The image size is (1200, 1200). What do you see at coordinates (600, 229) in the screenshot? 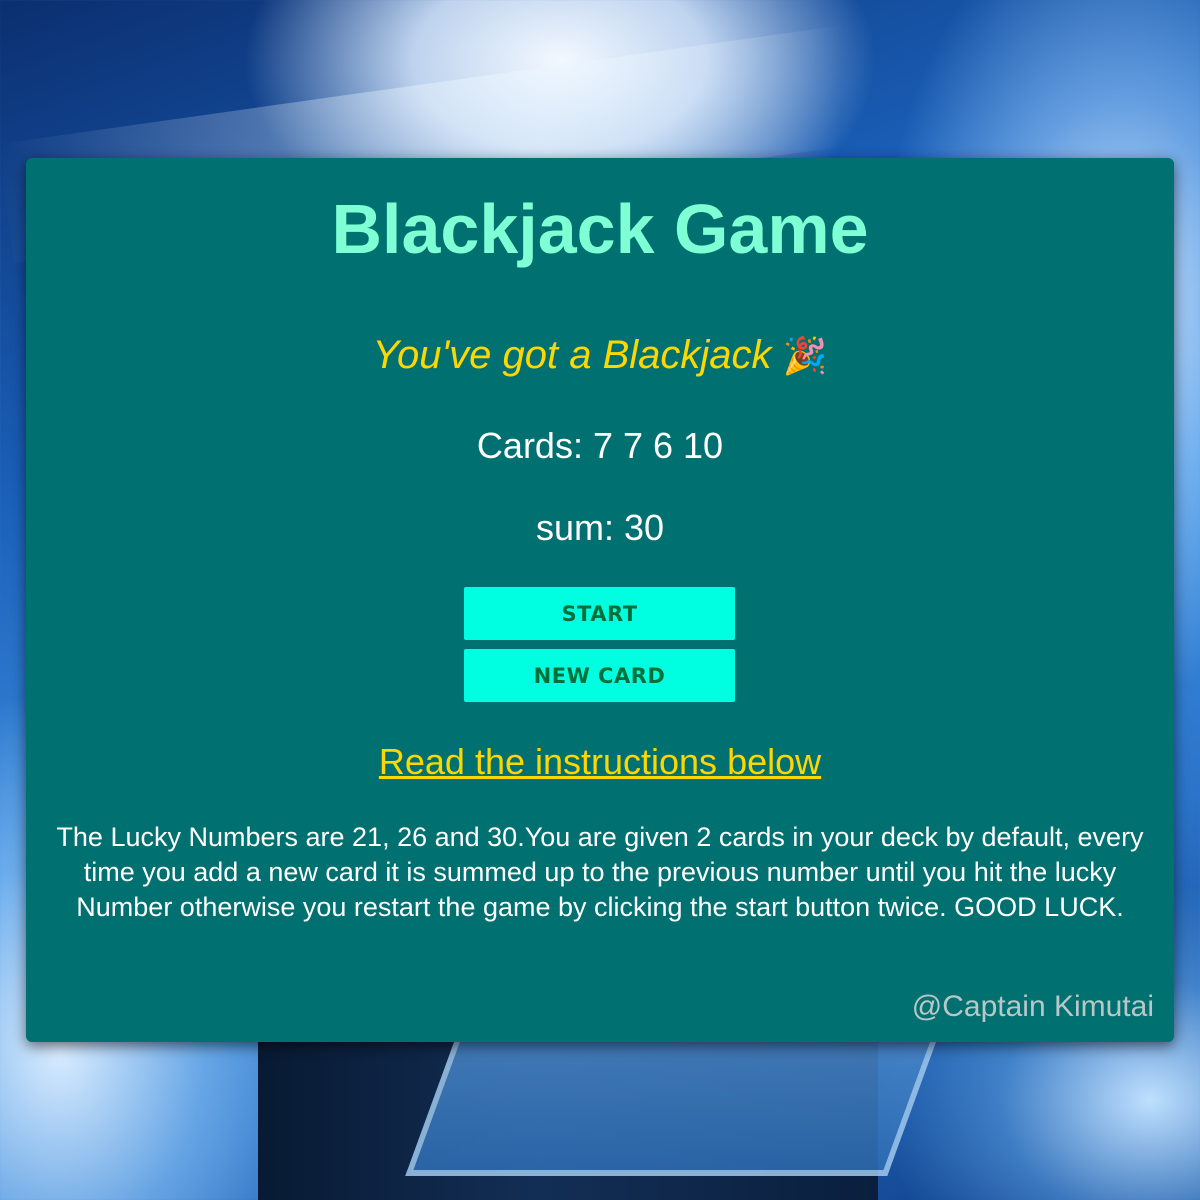
I see `game-title: Blackjack Game` at bounding box center [600, 229].